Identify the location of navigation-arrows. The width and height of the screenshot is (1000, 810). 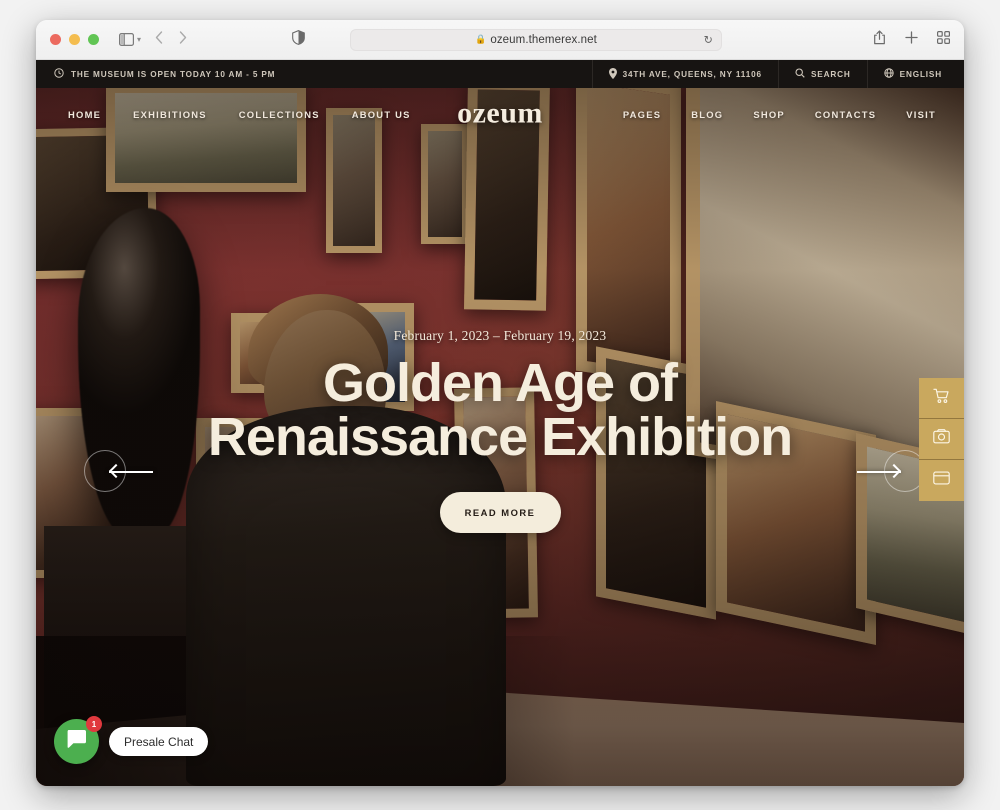
(171, 39).